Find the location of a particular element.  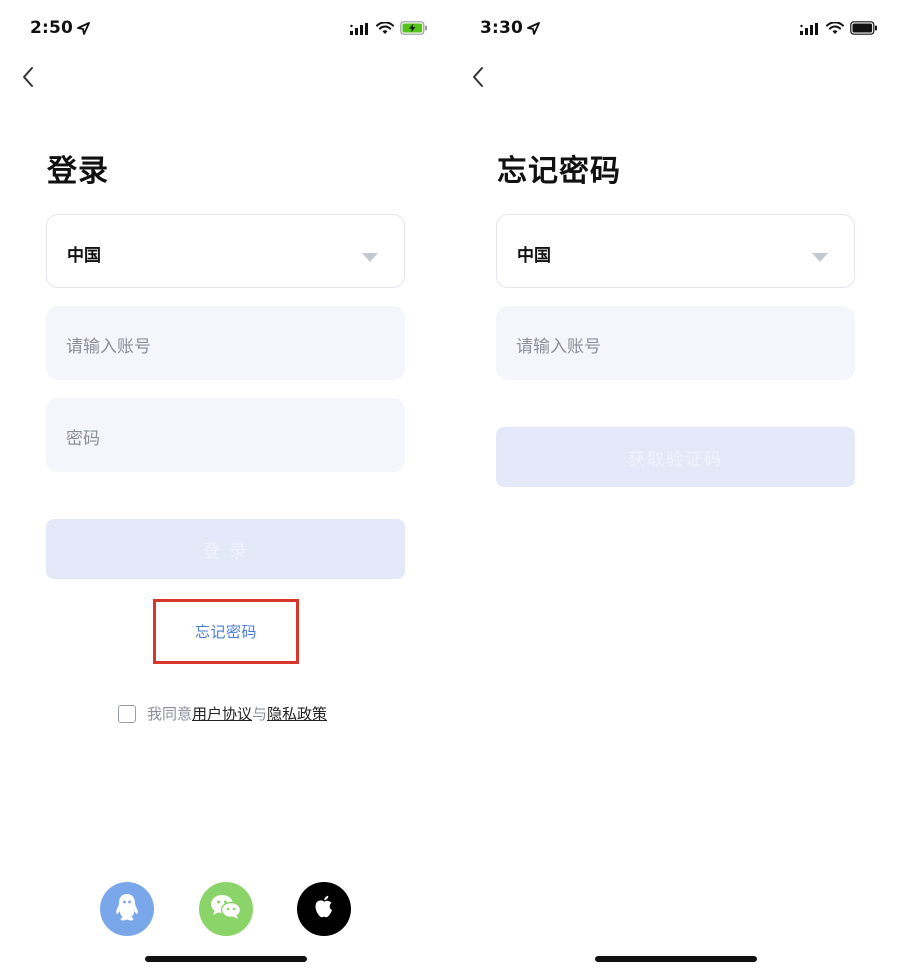

user-agreement-link: 用户协议 is located at coordinates (222, 713).